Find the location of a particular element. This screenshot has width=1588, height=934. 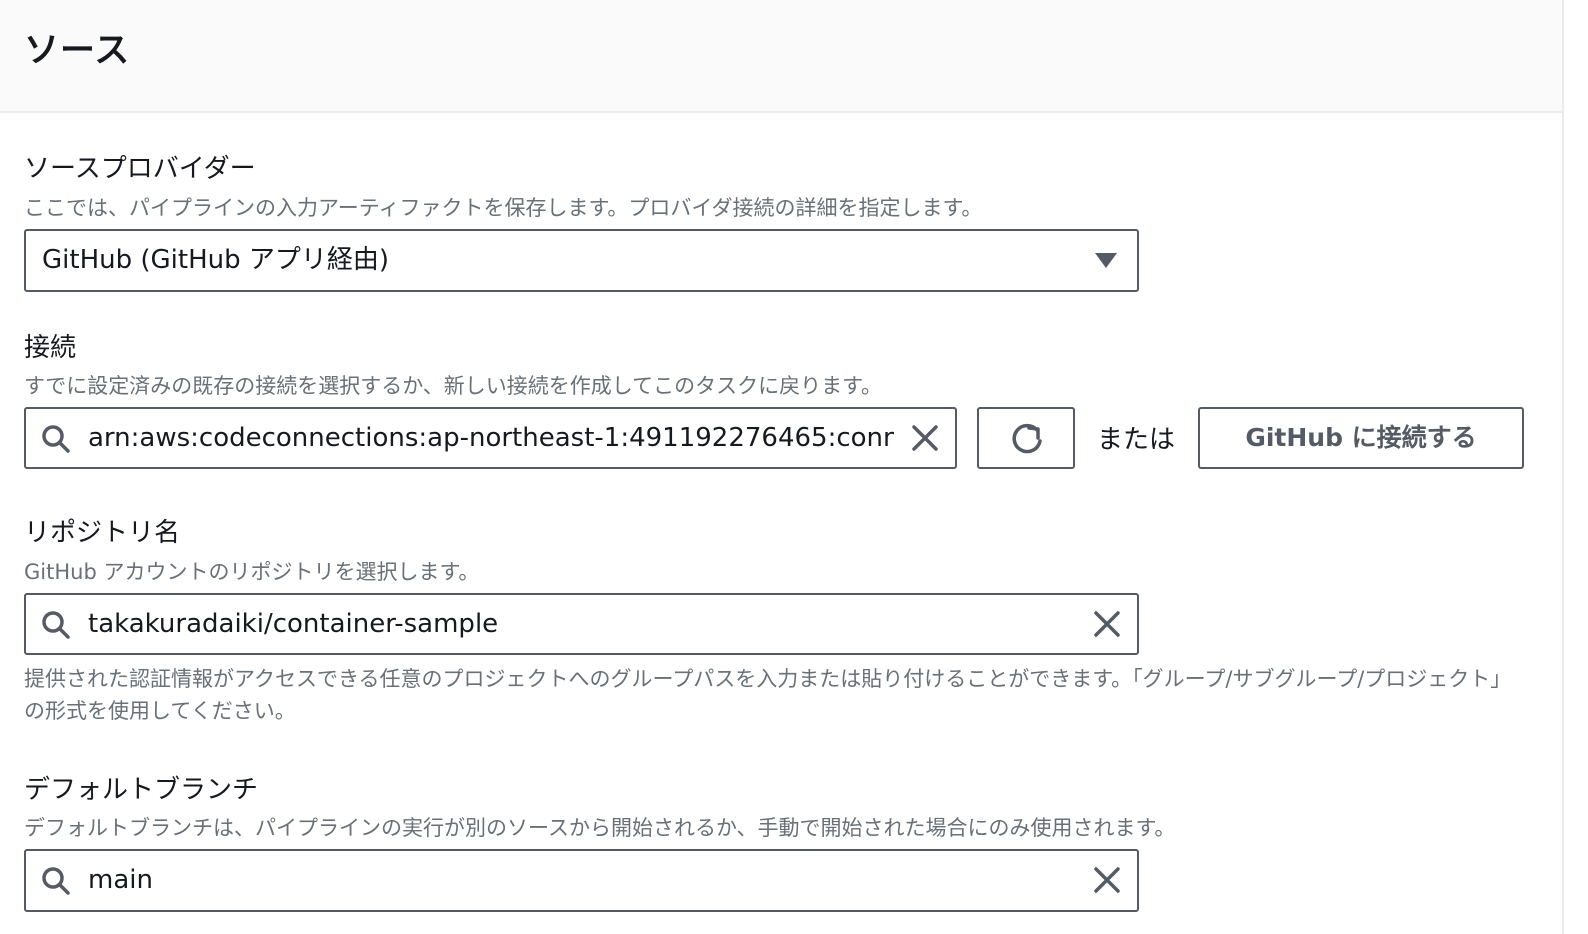

default-branch-input: main is located at coordinates (581, 880).